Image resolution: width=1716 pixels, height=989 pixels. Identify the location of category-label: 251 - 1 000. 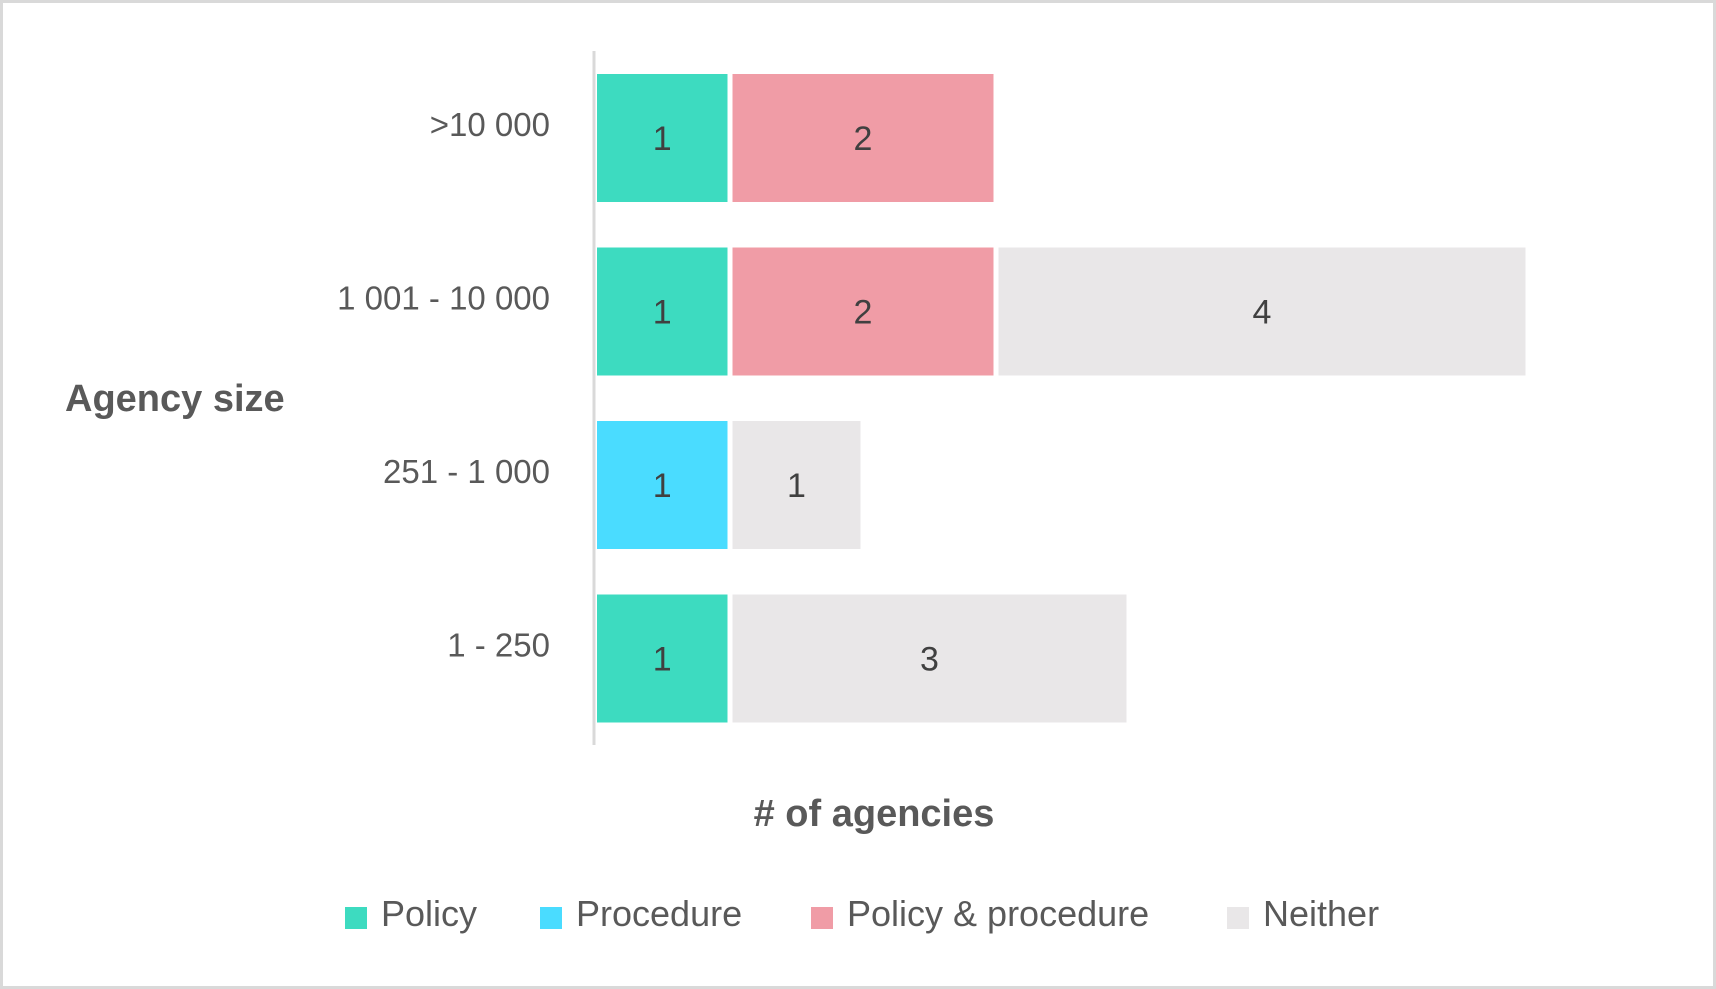
(466, 471).